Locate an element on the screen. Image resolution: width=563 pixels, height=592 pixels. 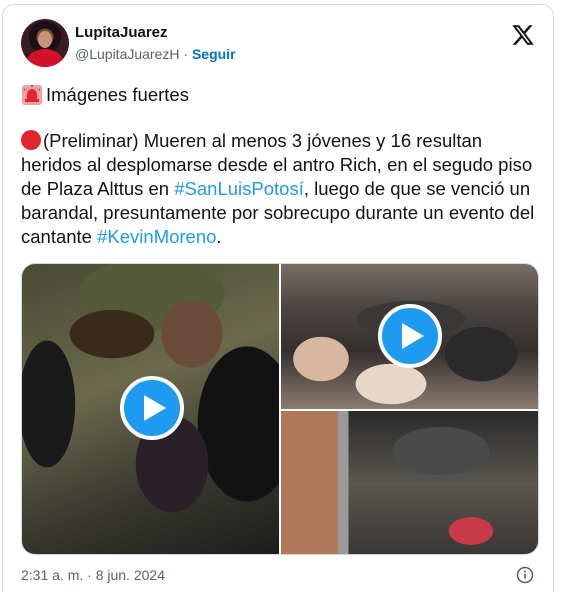
x-logo-icon is located at coordinates (523, 35).